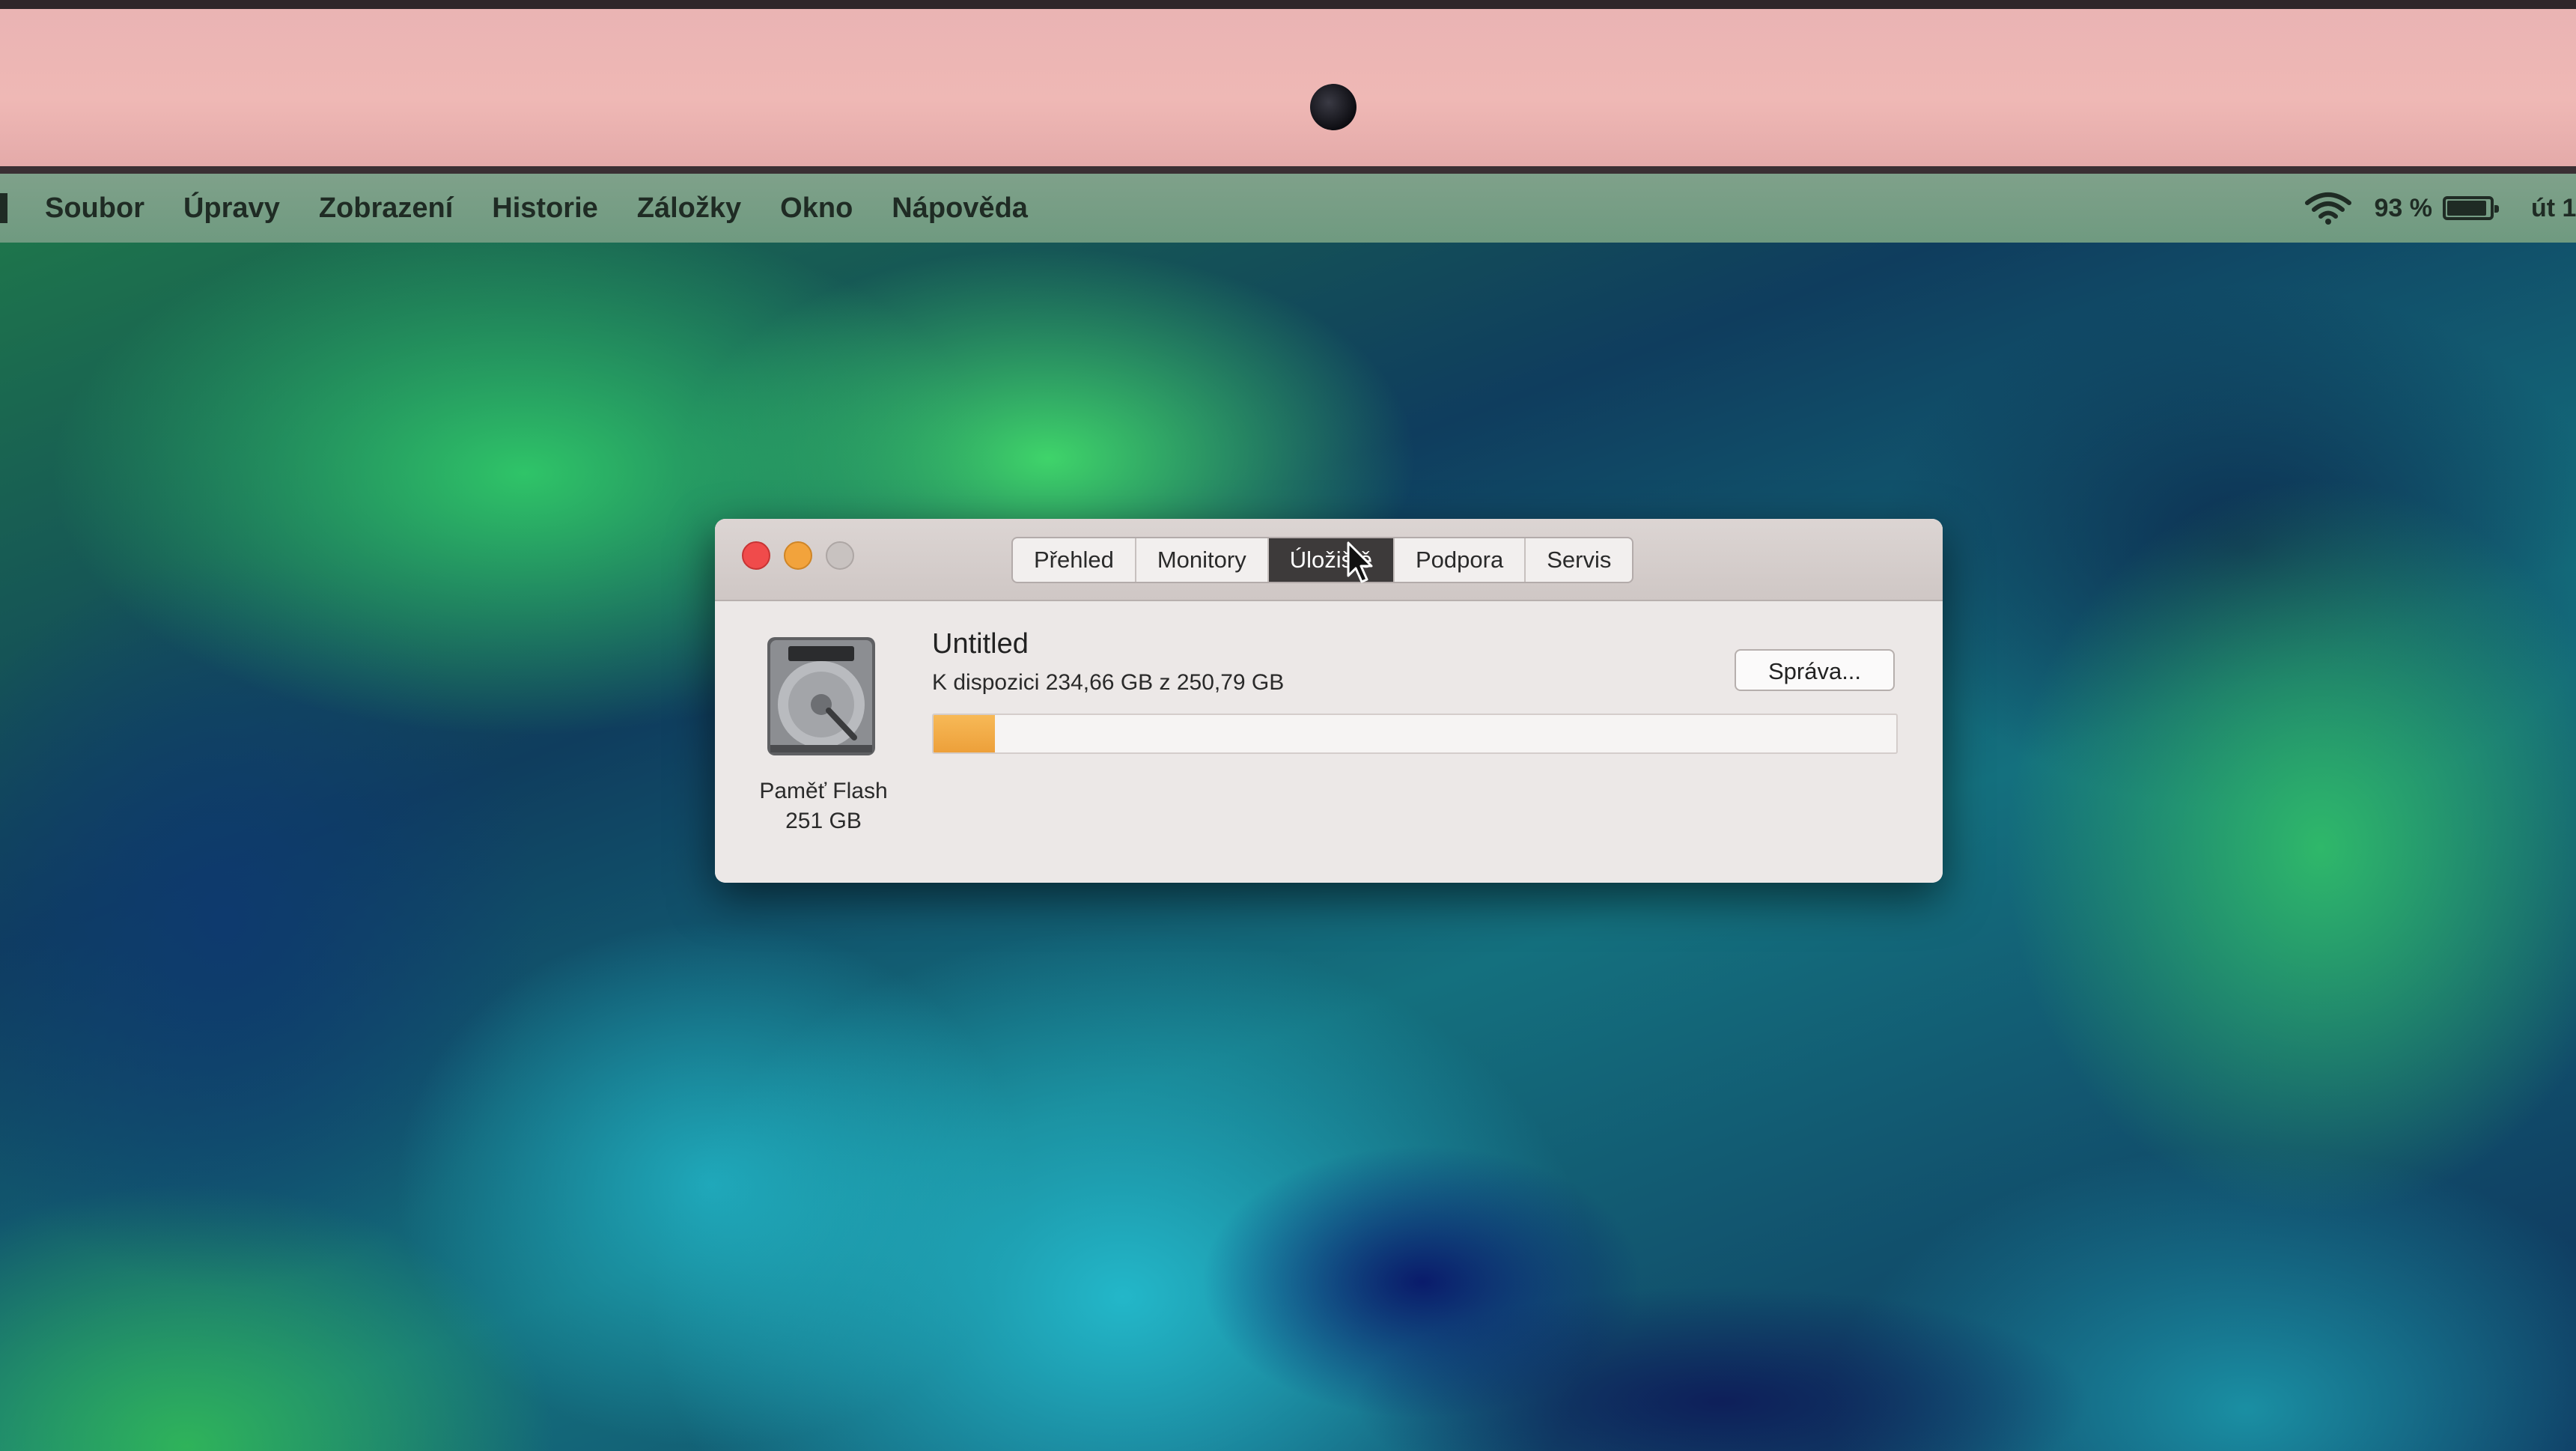 The height and width of the screenshot is (1451, 2576). What do you see at coordinates (689, 208) in the screenshot?
I see `menu-zalozky: Záložky` at bounding box center [689, 208].